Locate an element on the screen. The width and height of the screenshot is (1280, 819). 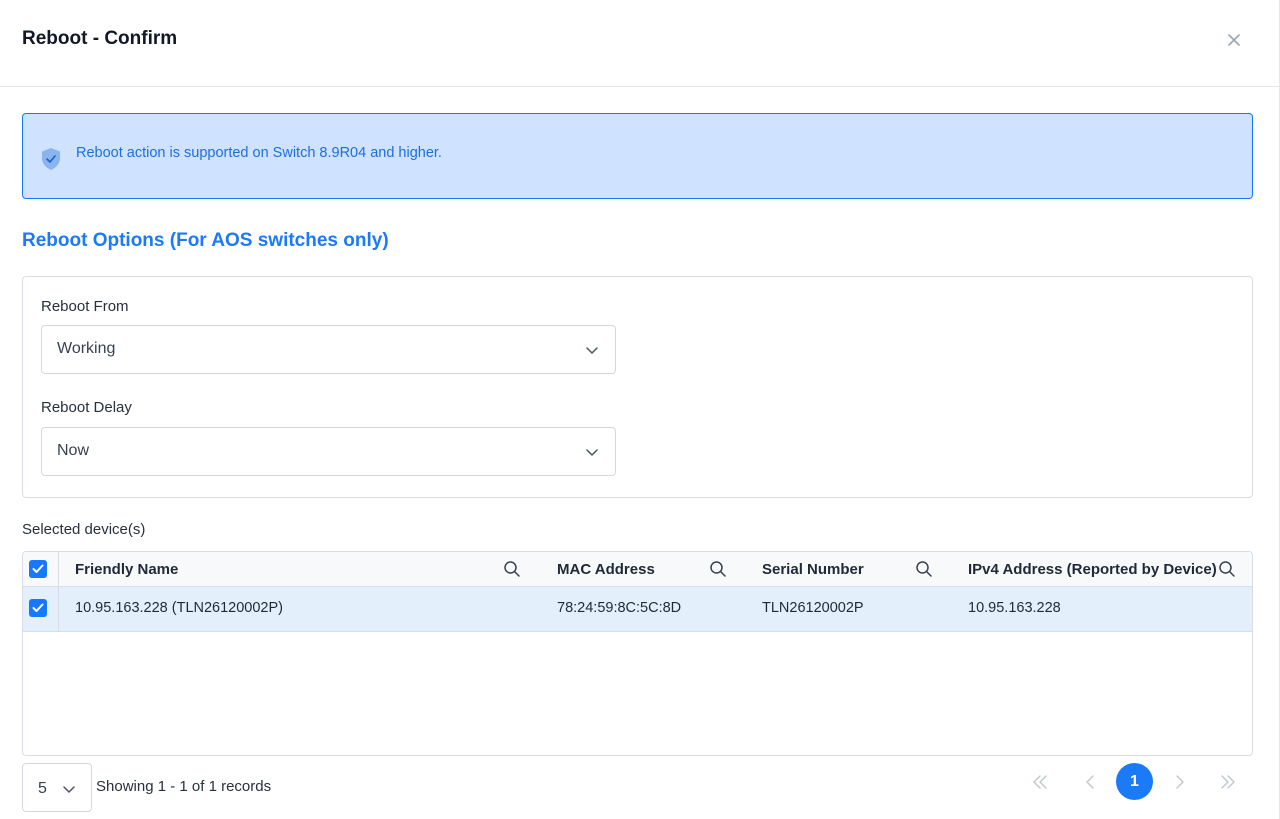
close-button is located at coordinates (1234, 40).